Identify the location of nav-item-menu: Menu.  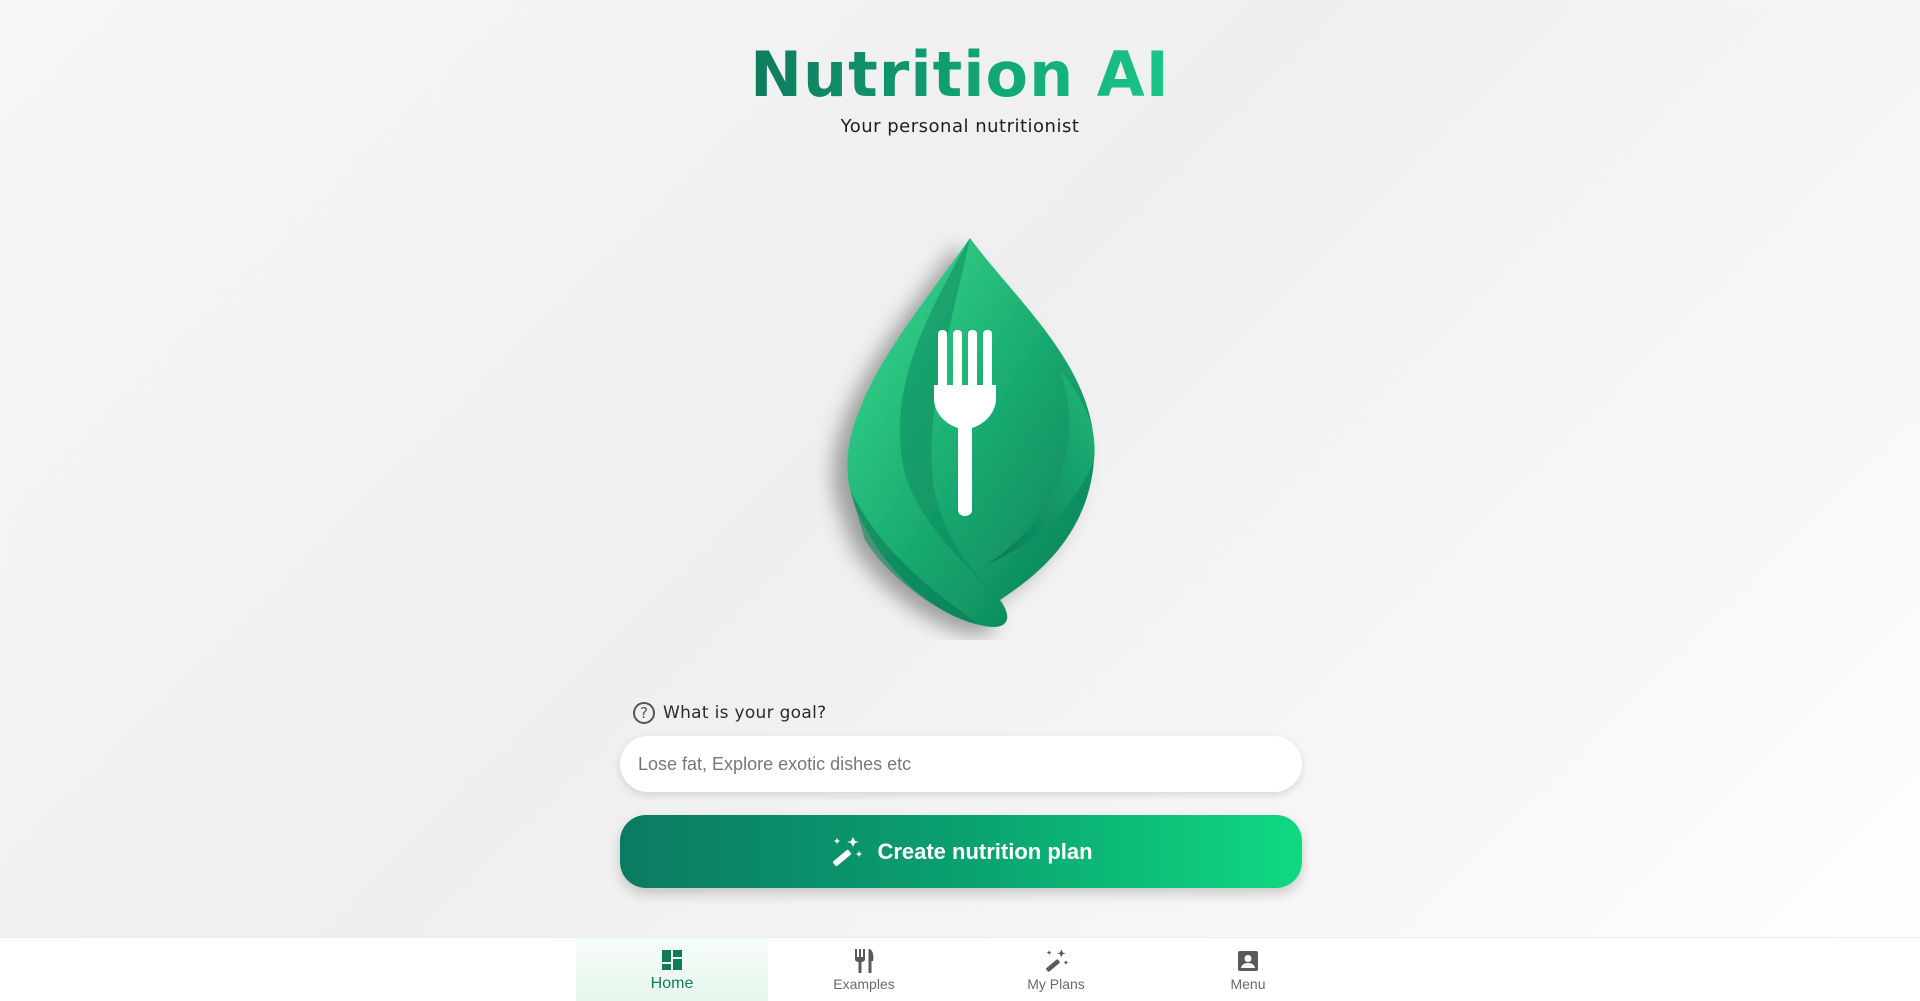
(1248, 969).